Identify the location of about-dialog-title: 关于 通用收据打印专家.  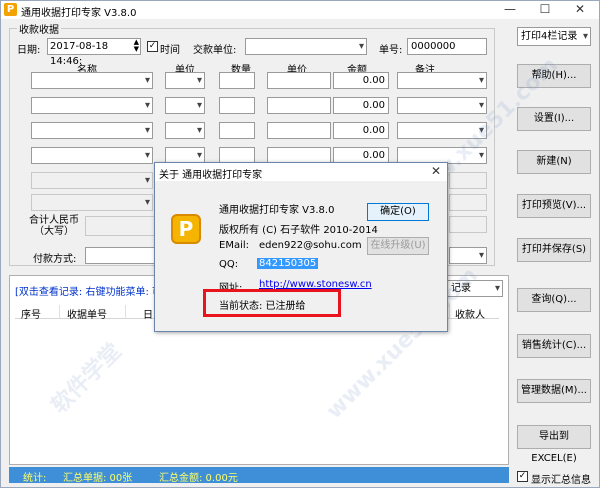
(211, 175).